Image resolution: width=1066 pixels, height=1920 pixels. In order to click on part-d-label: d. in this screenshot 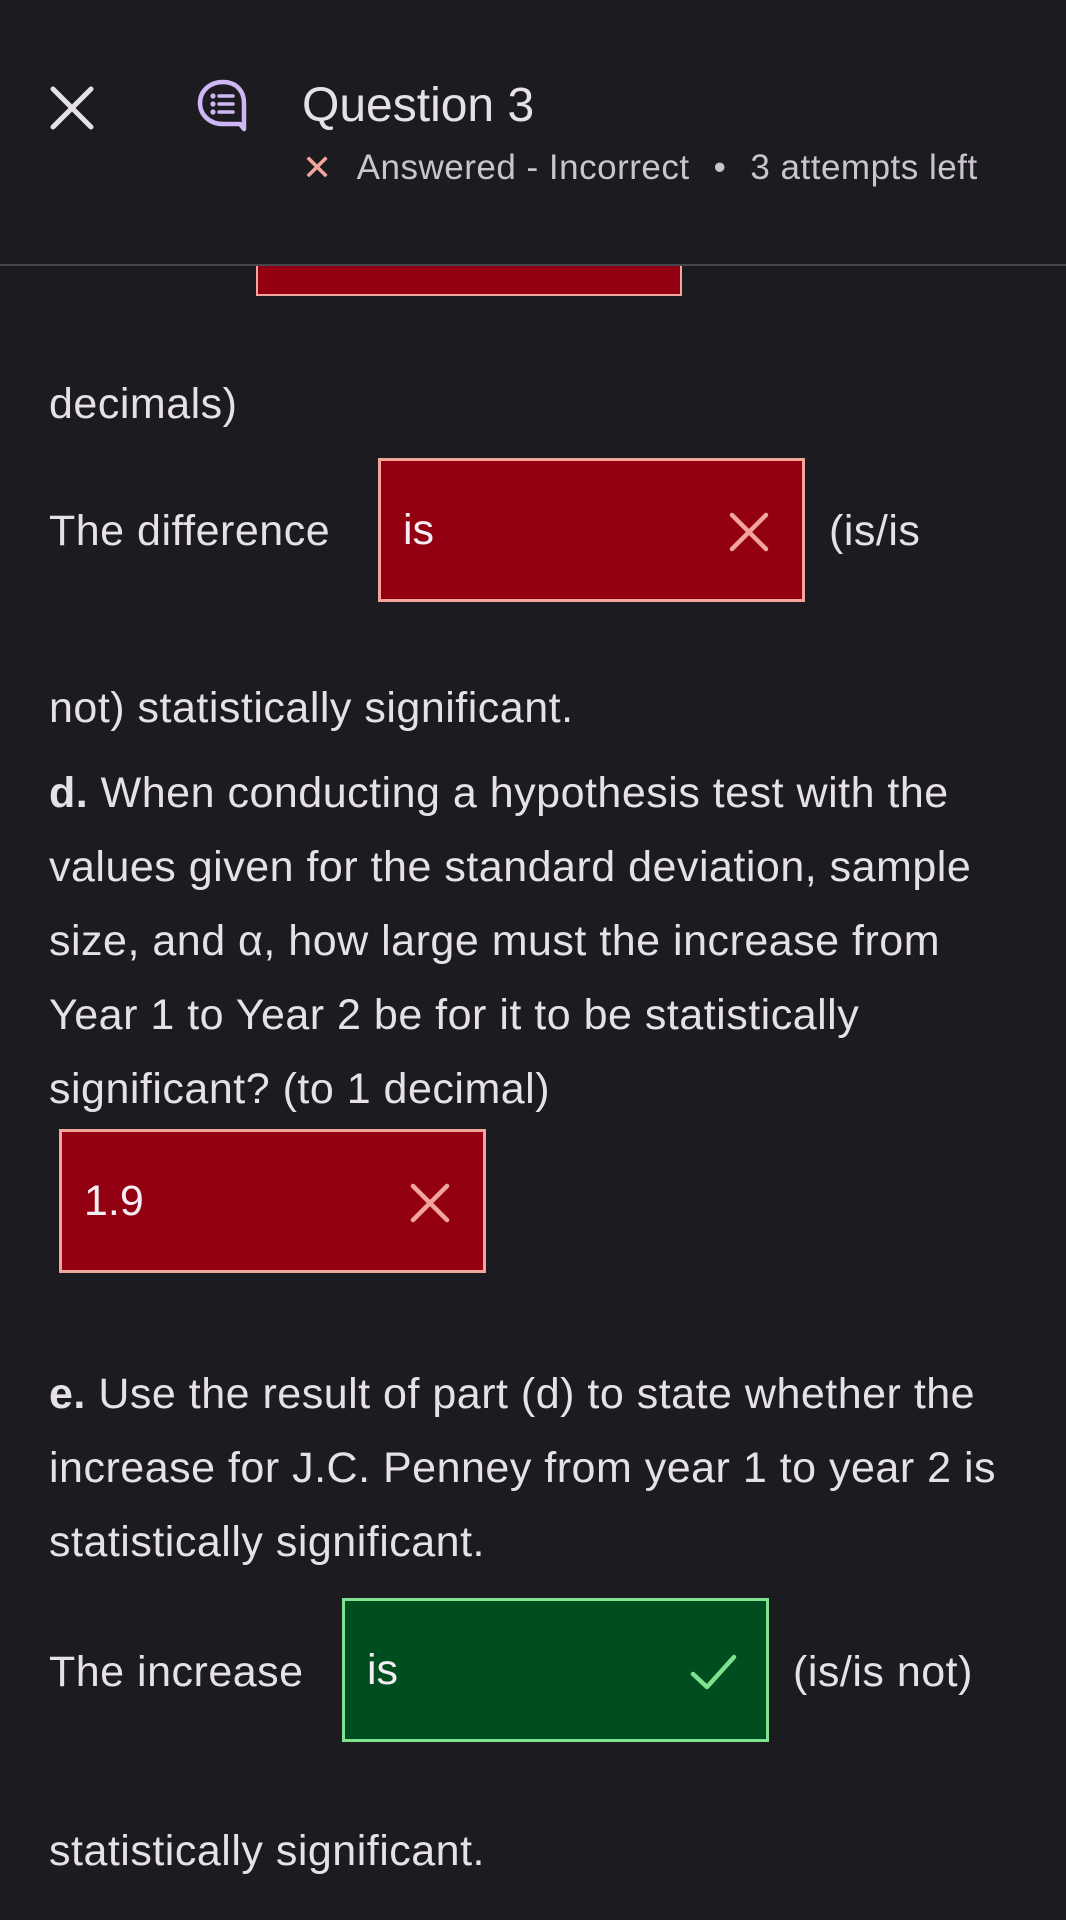, I will do `click(69, 793)`.